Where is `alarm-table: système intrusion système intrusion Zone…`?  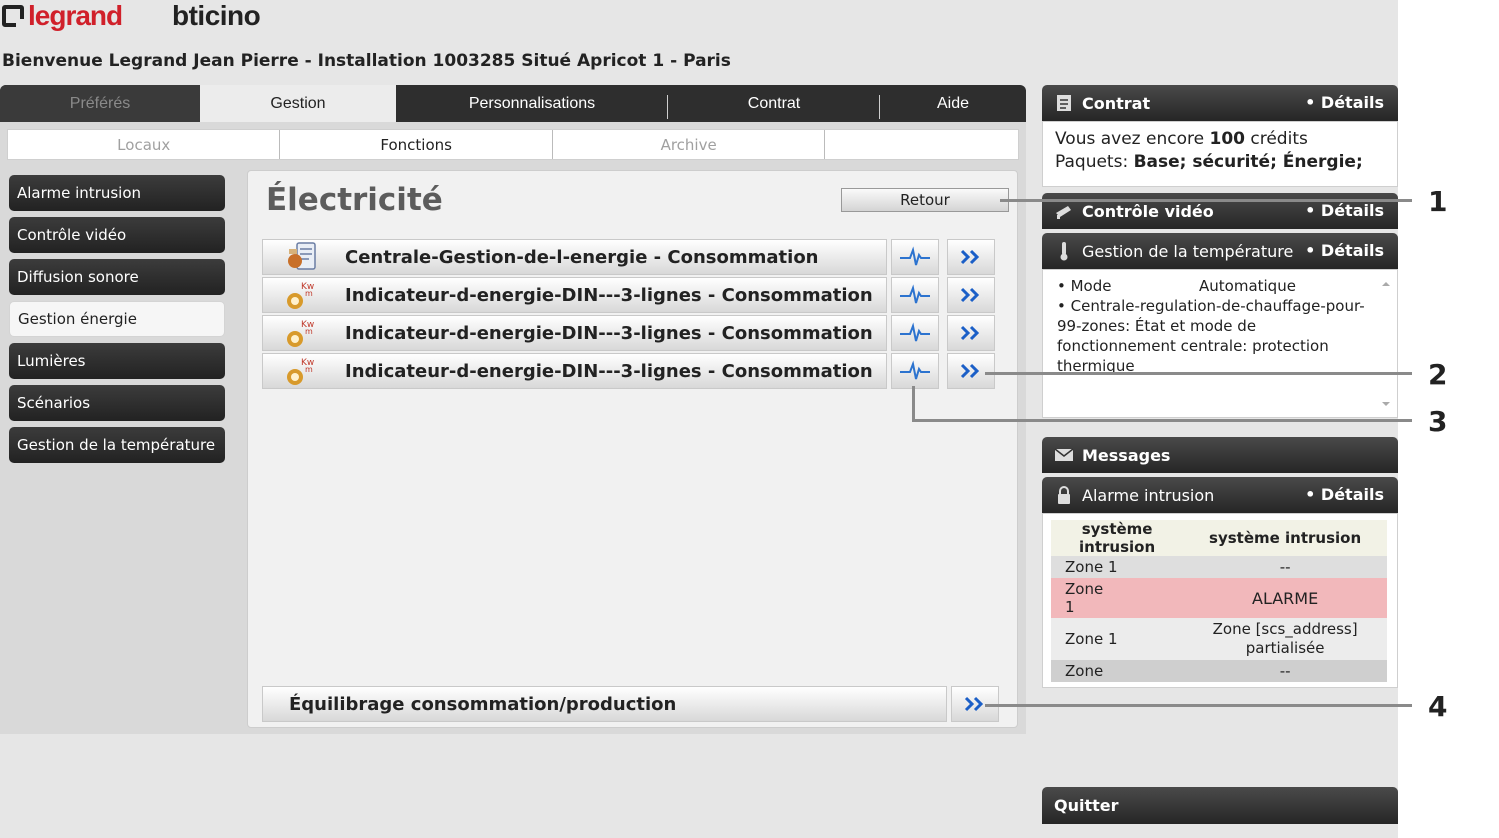 alarm-table: système intrusion système intrusion Zone… is located at coordinates (1219, 601).